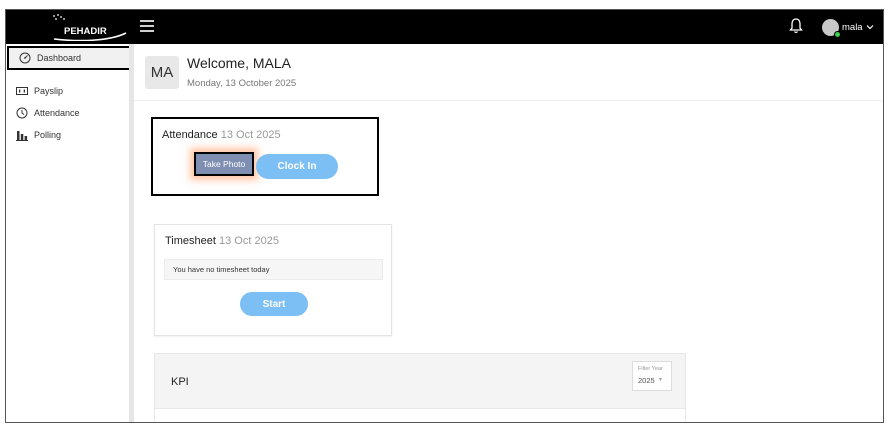 Image resolution: width=892 pixels, height=437 pixels. What do you see at coordinates (68, 135) in the screenshot?
I see `sidebar-item-polling: Polling` at bounding box center [68, 135].